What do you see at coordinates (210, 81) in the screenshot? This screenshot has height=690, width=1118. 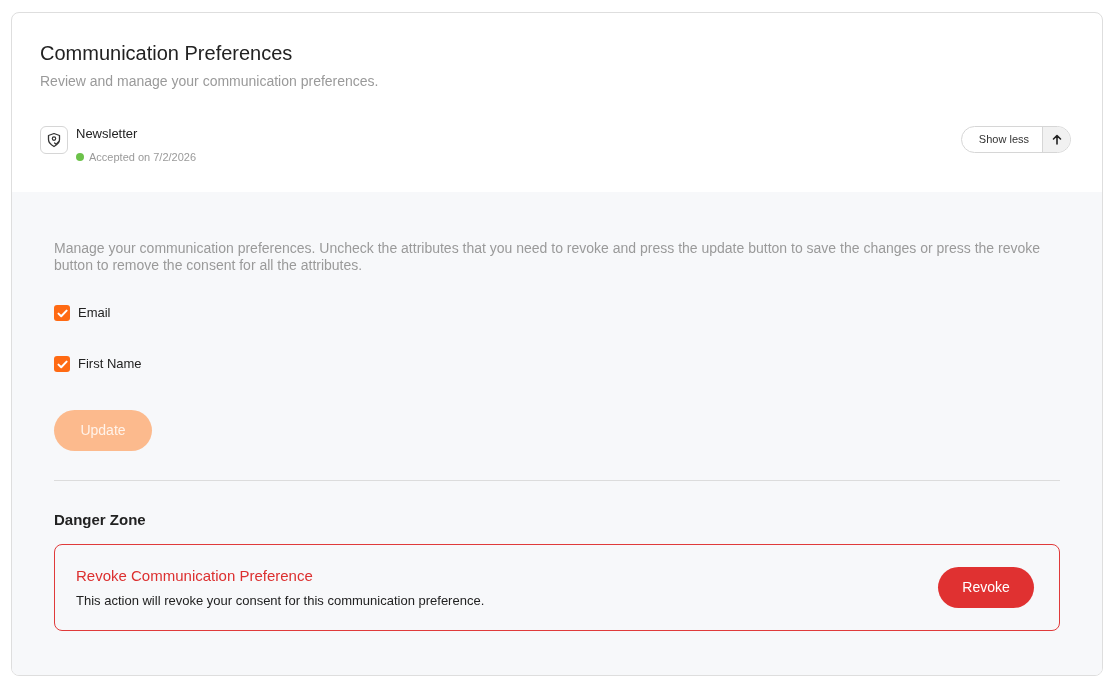 I see `page-subtitle: Review and manage your communication preferences.` at bounding box center [210, 81].